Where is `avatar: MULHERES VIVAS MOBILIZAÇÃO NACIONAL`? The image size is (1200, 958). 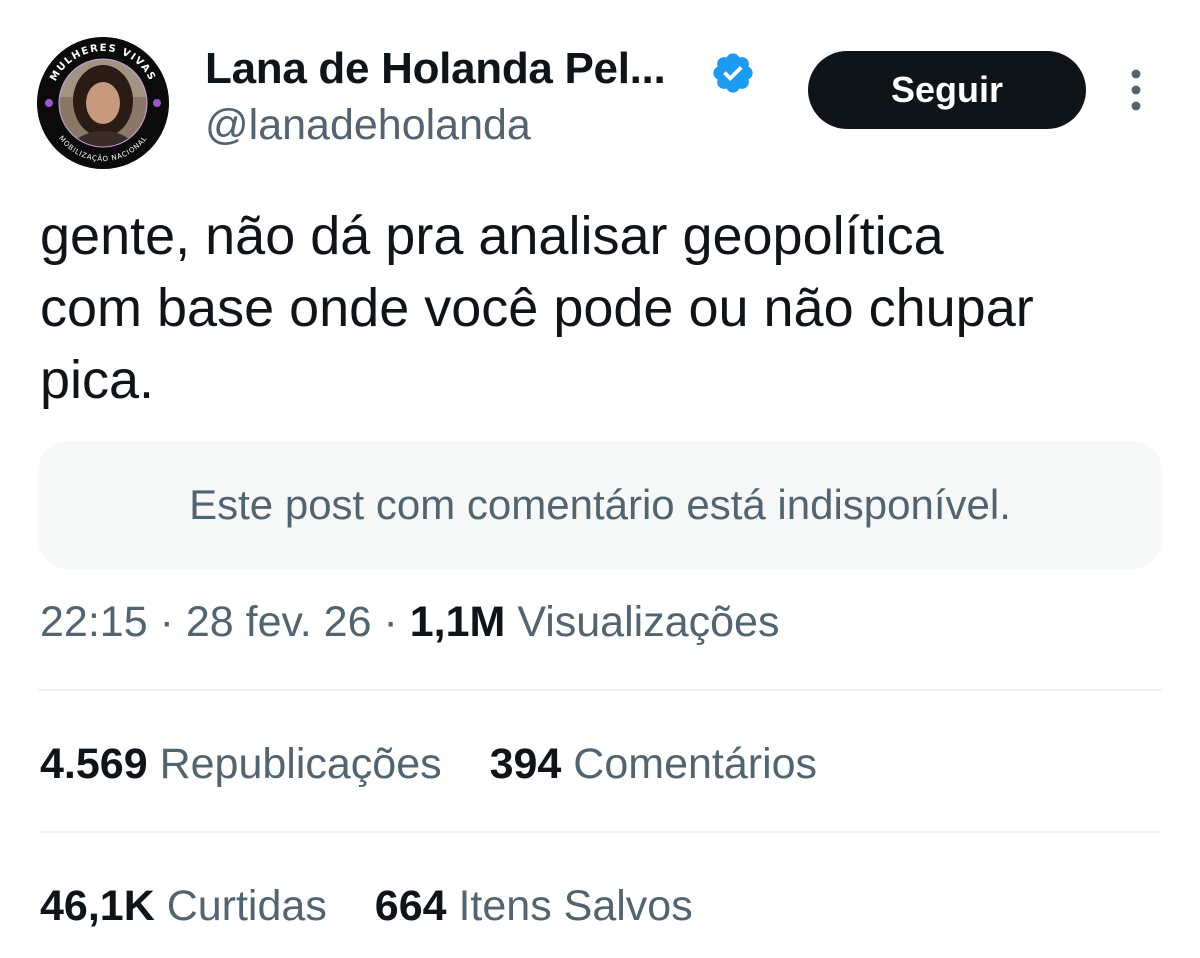 avatar: MULHERES VIVAS MOBILIZAÇÃO NACIONAL is located at coordinates (103, 103).